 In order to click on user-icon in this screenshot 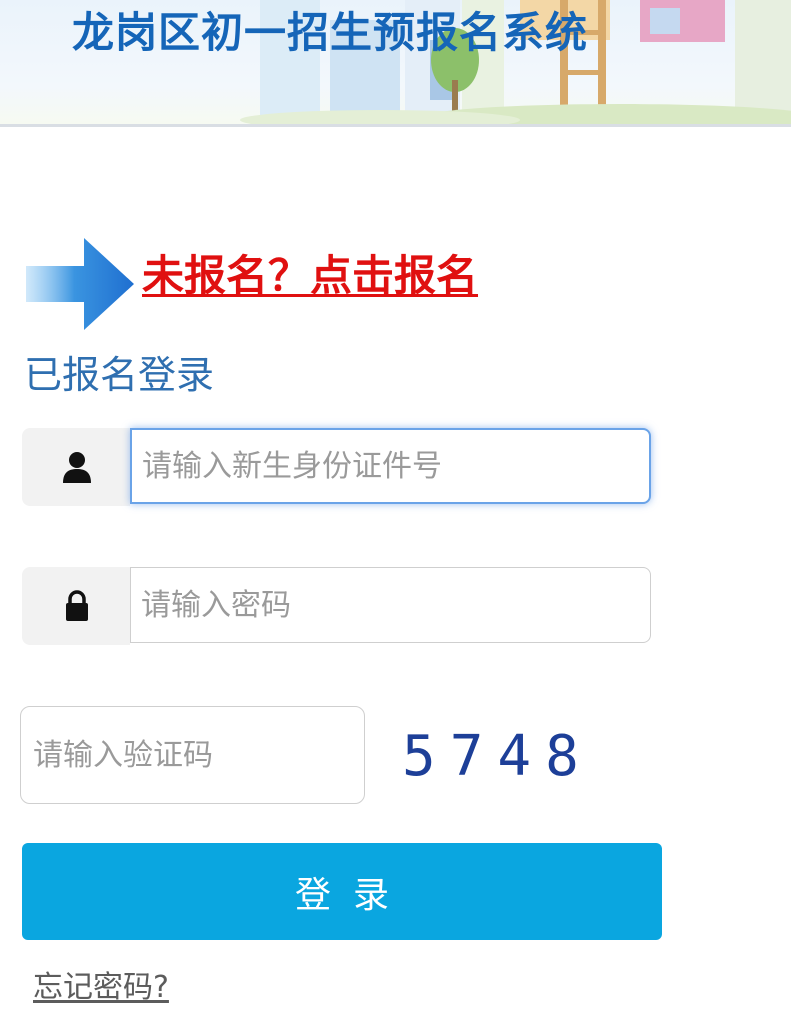, I will do `click(77, 467)`.